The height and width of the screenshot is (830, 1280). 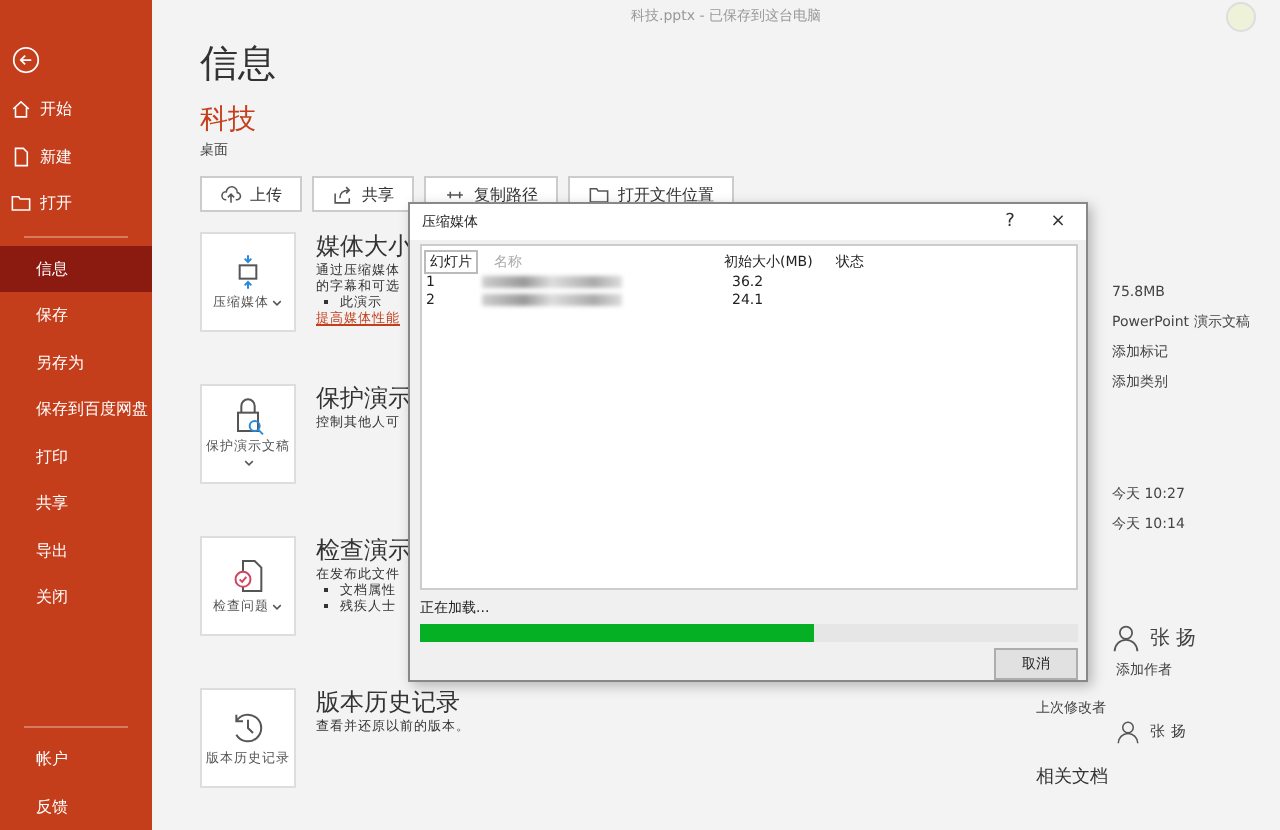 I want to click on author-name: 张 扬, so click(x=1173, y=638).